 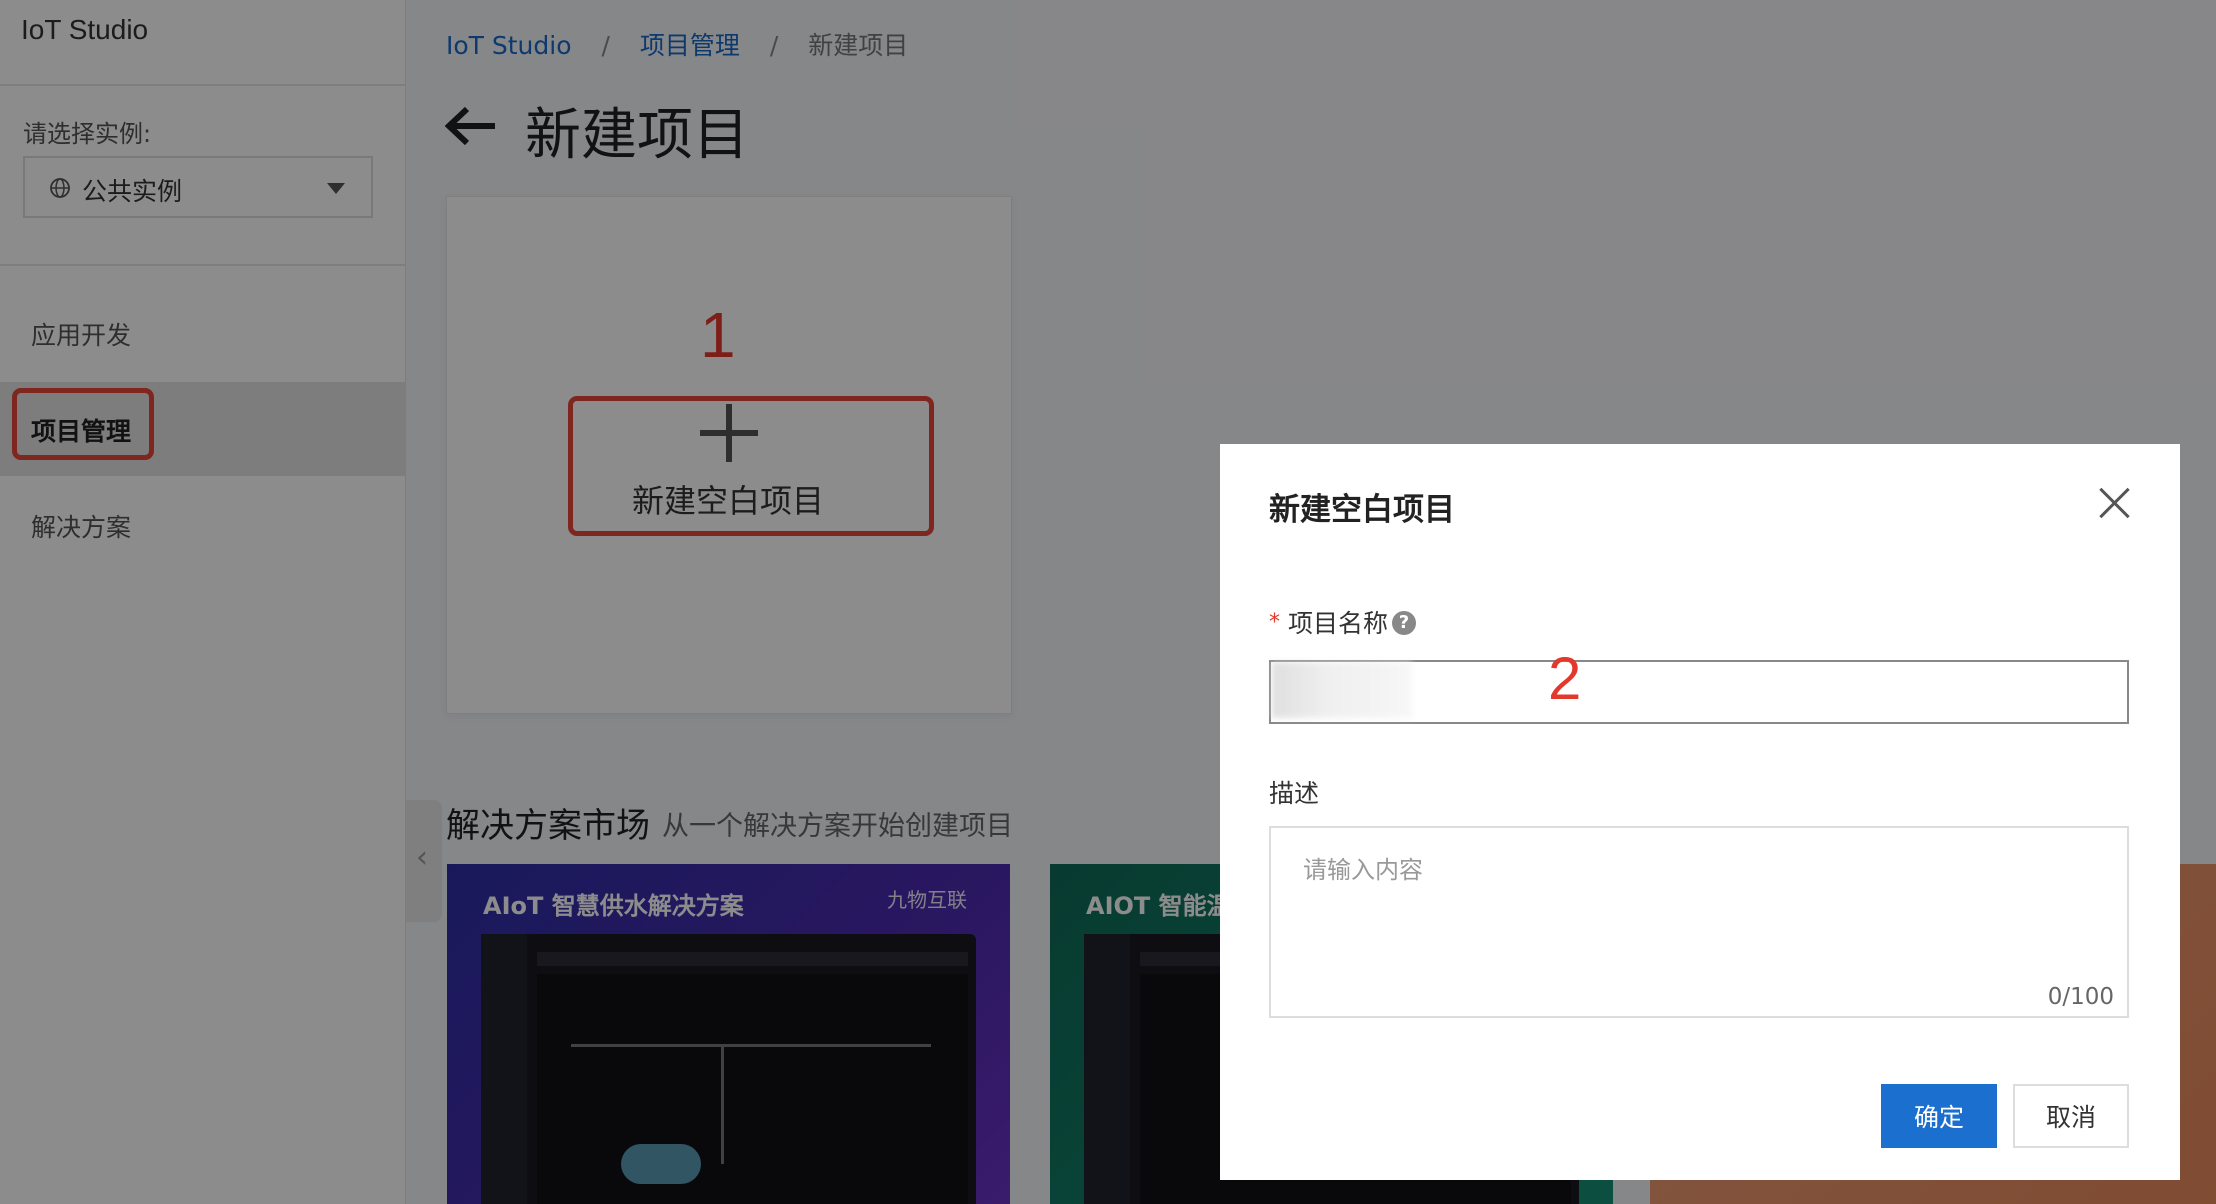 What do you see at coordinates (2080, 997) in the screenshot?
I see `character-counter: 0/100` at bounding box center [2080, 997].